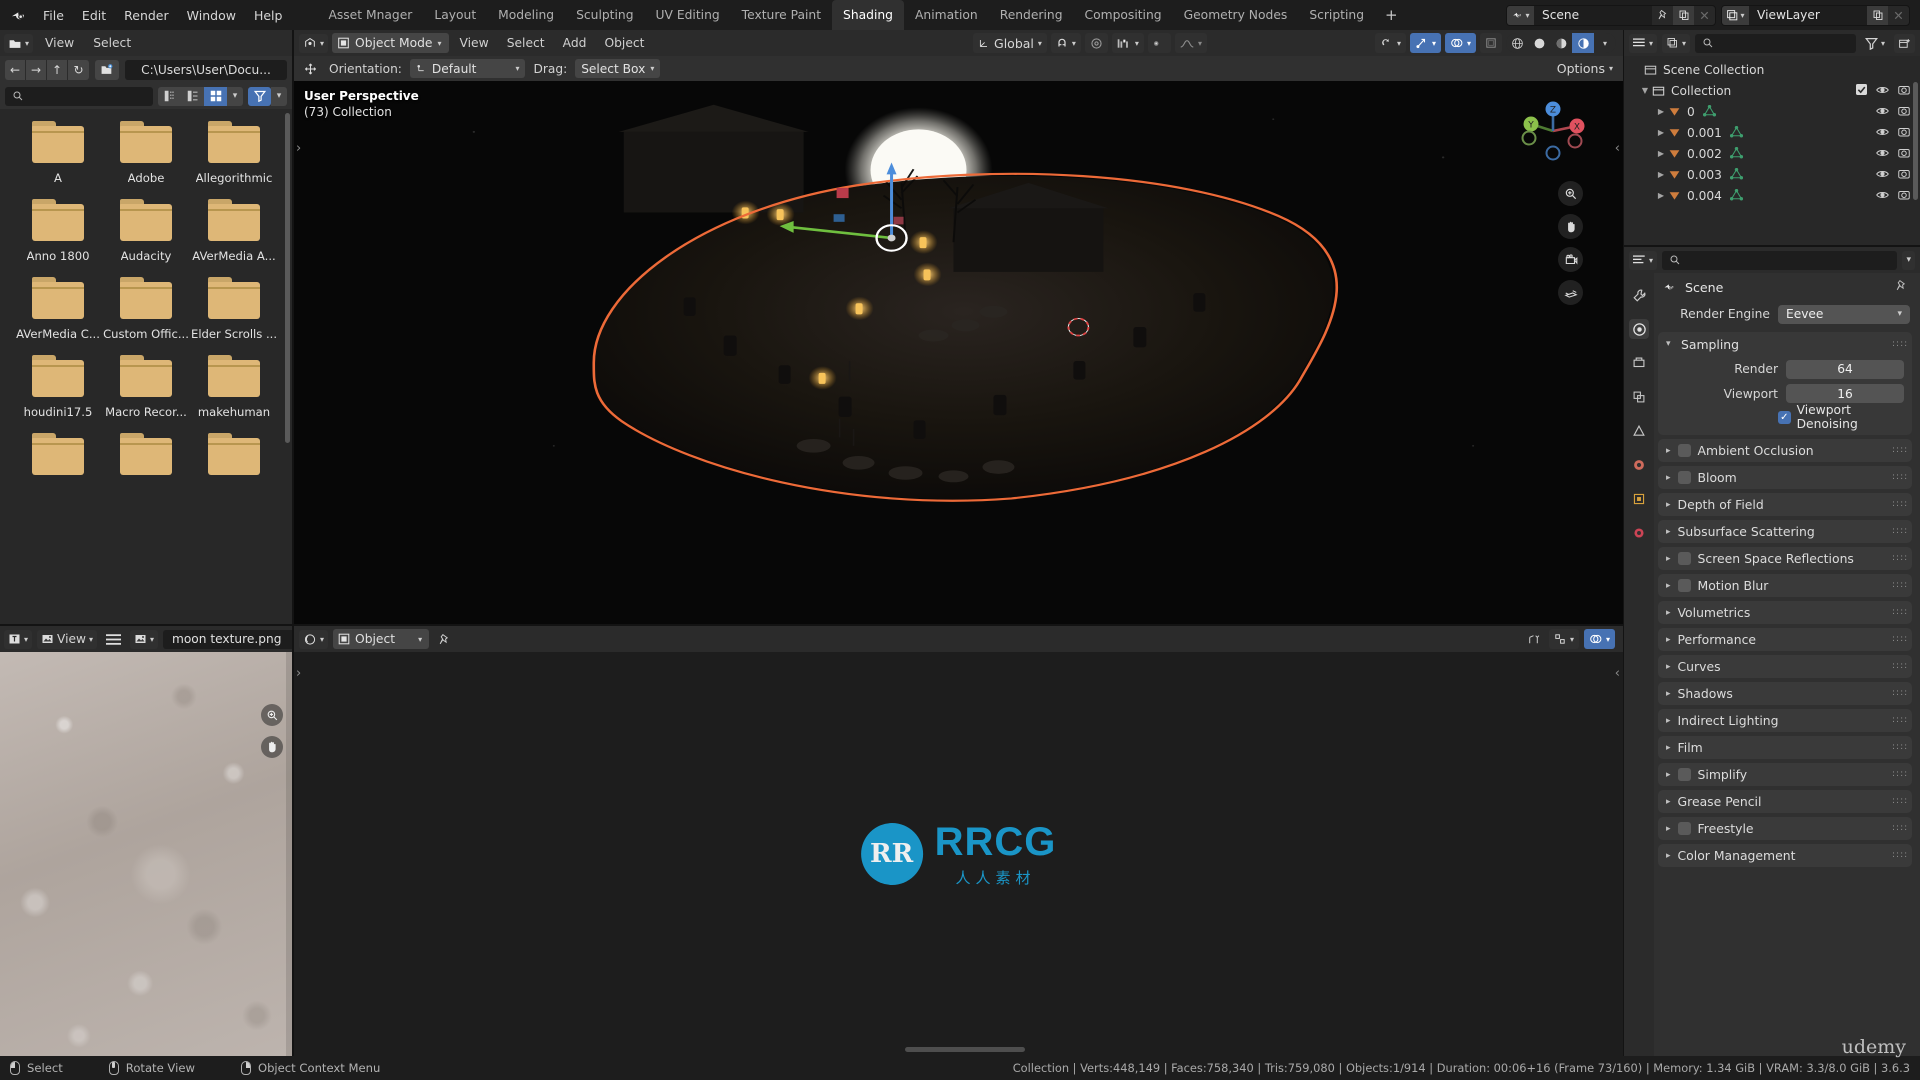 The image size is (1920, 1080). What do you see at coordinates (310, 69) in the screenshot?
I see `active-tool-icon` at bounding box center [310, 69].